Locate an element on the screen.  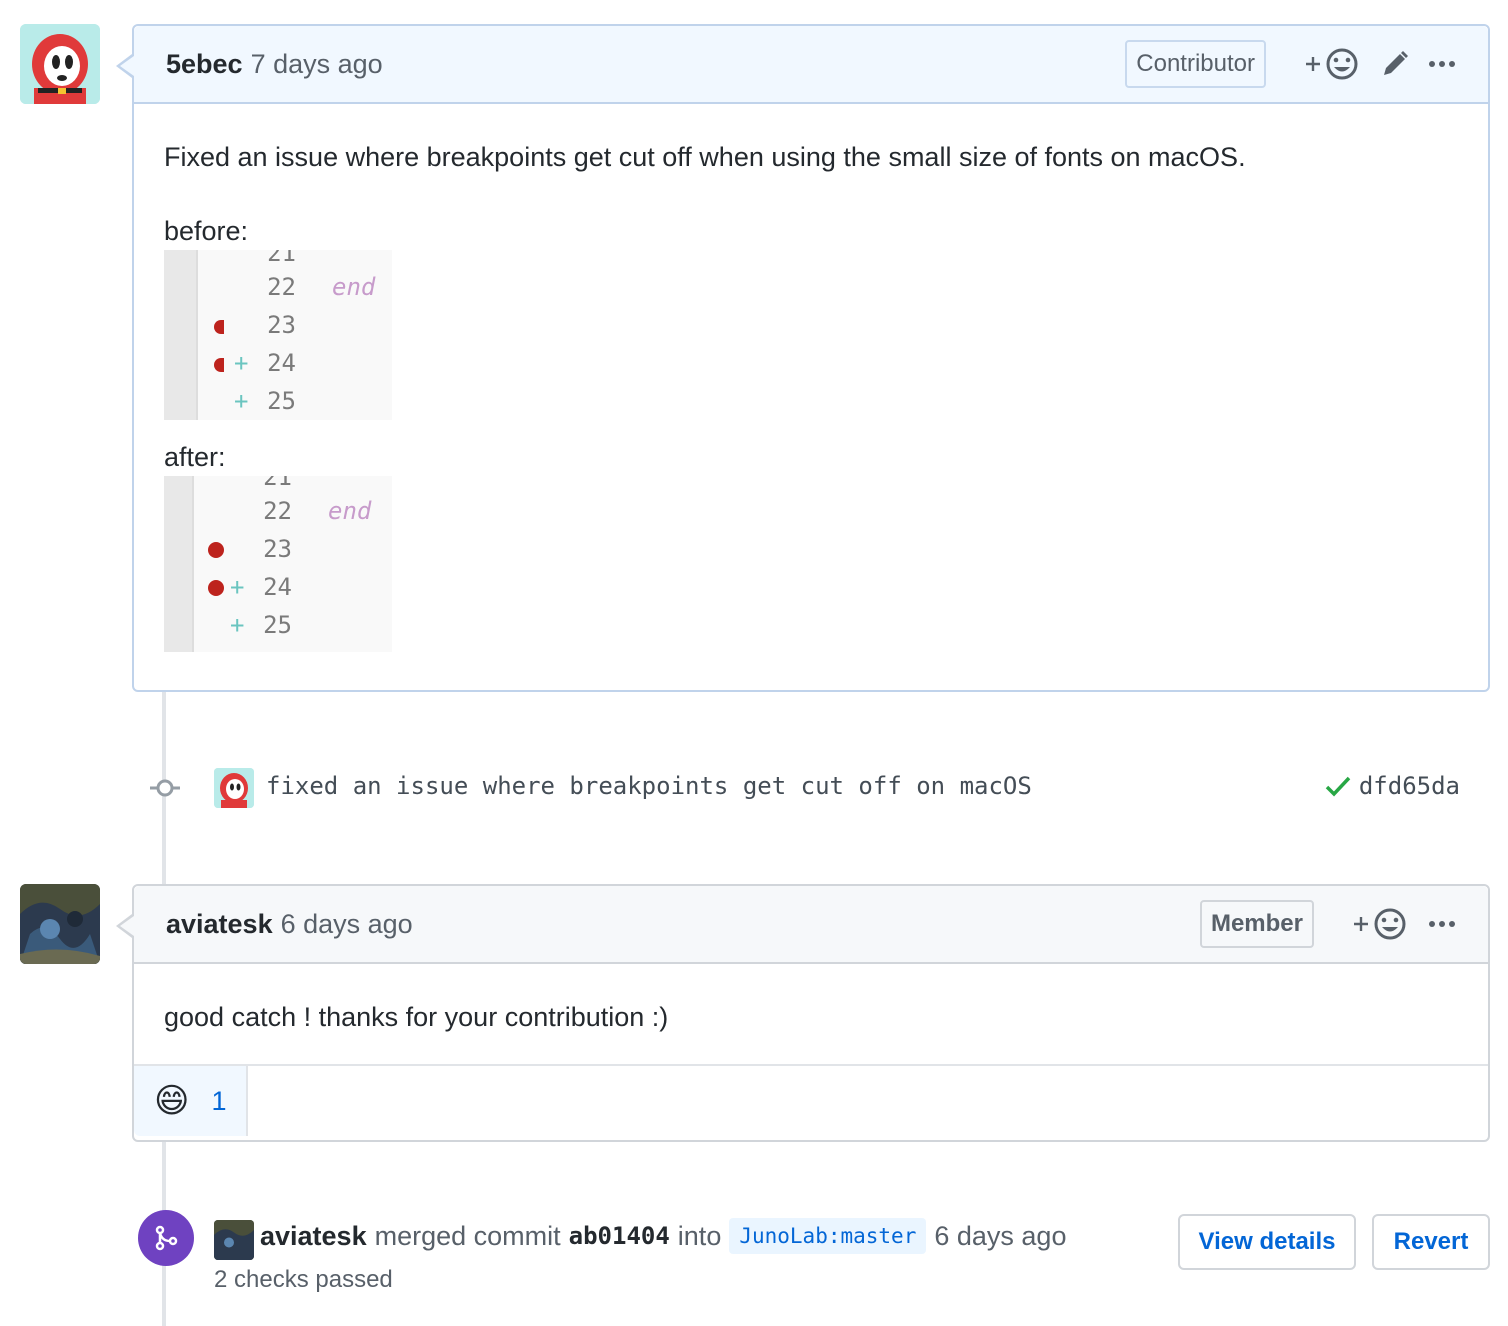
merge-icon is located at coordinates (166, 1238).